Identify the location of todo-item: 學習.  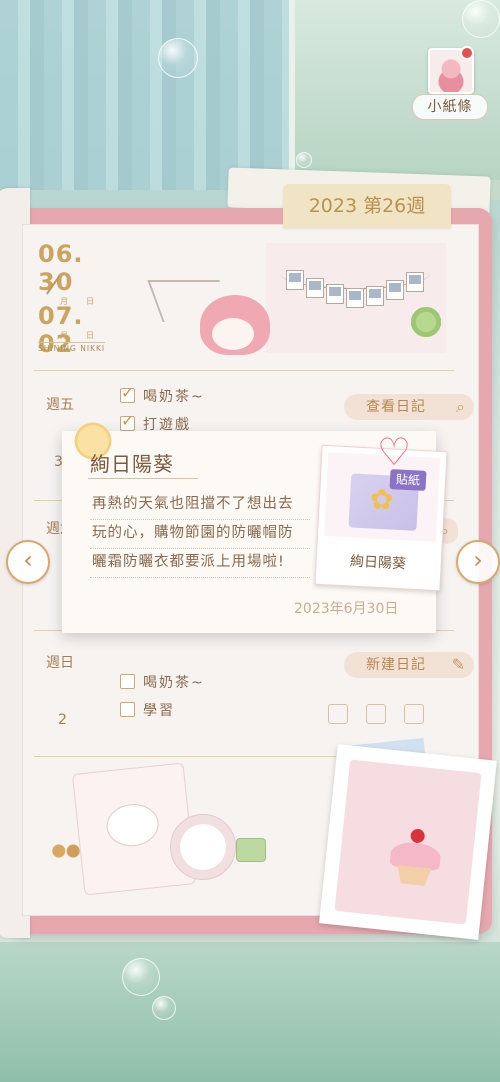
(147, 710).